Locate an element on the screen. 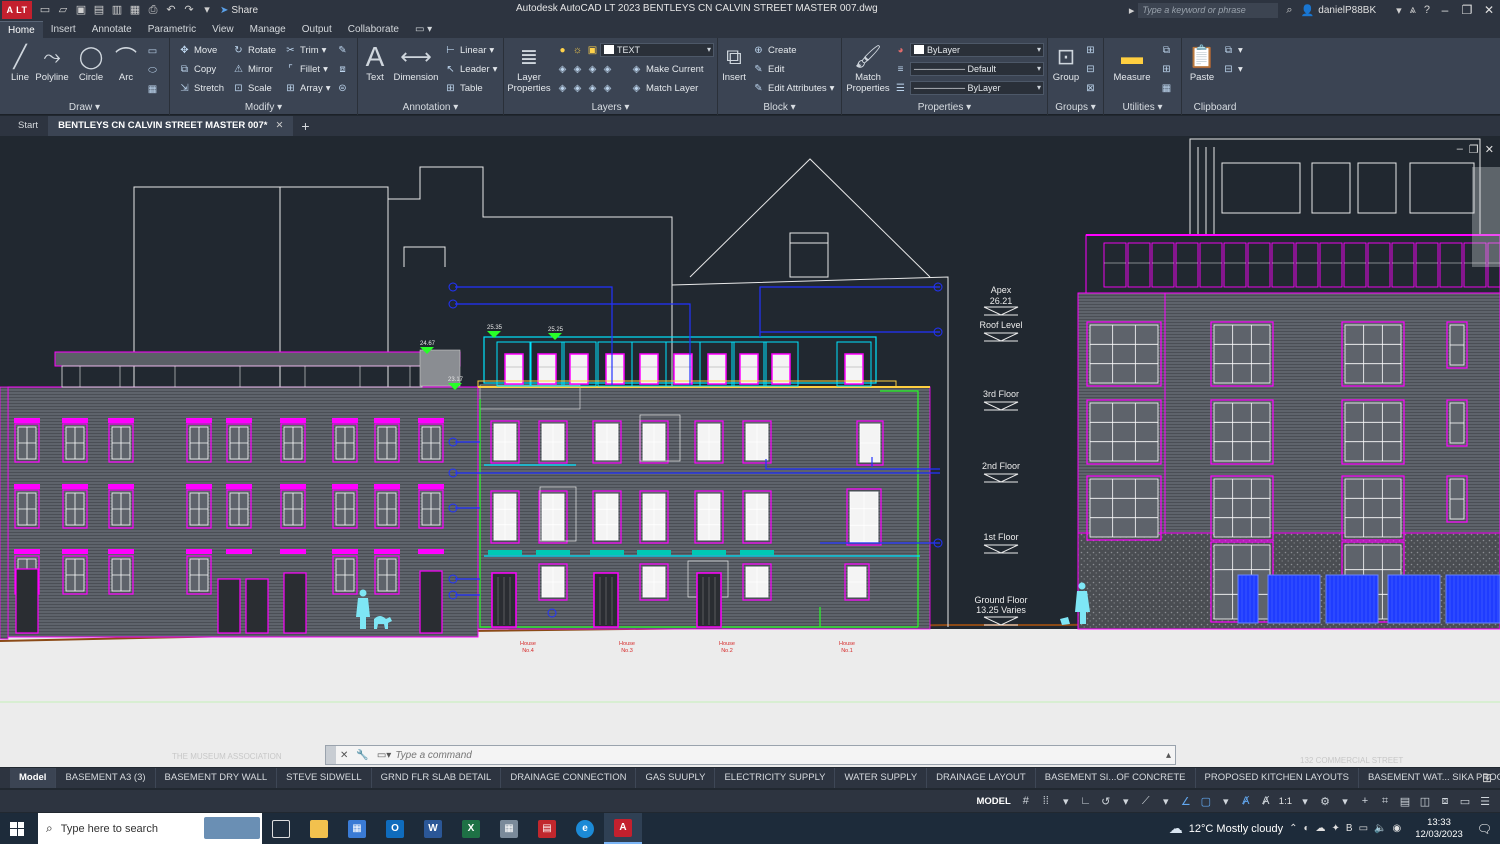 The width and height of the screenshot is (1500, 844). arc-button: ⌒ Arc is located at coordinates (126, 62).